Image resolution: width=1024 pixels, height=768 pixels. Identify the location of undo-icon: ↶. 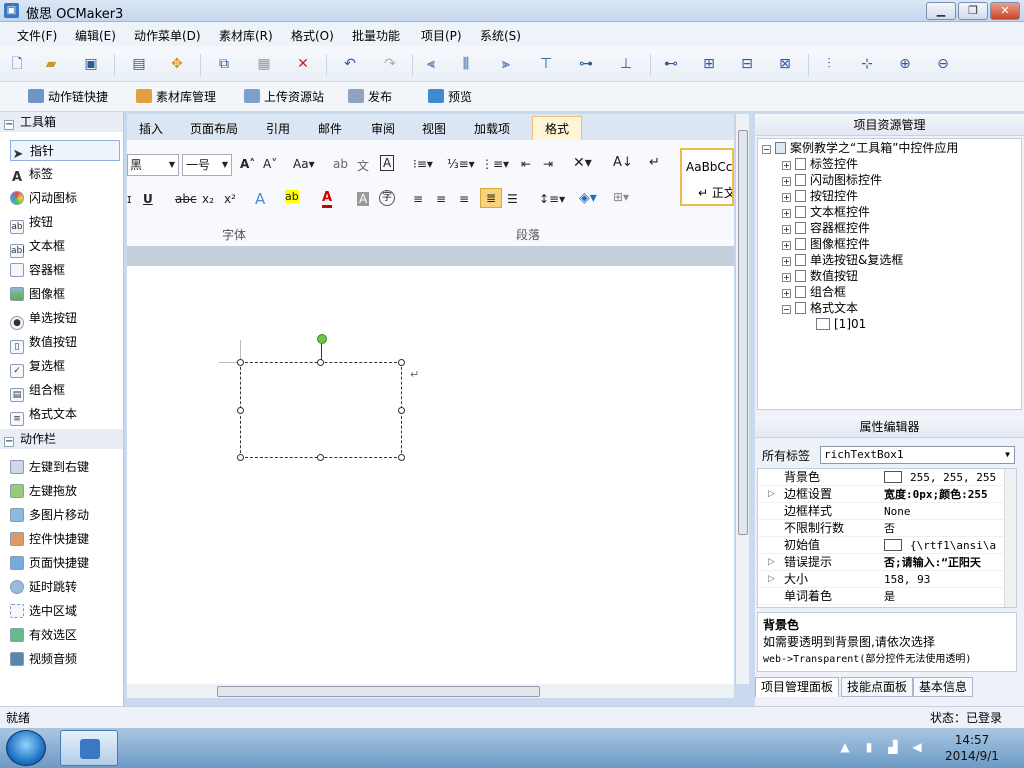
(350, 64).